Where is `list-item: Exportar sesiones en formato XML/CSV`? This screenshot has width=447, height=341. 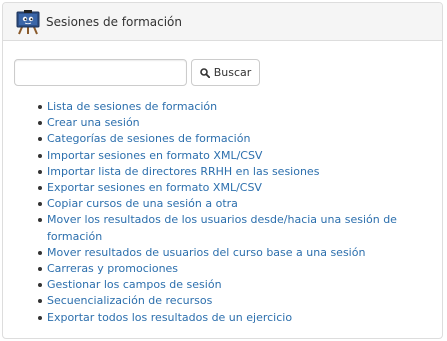
list-item: Exportar sesiones en formato XML/CSV is located at coordinates (217, 188).